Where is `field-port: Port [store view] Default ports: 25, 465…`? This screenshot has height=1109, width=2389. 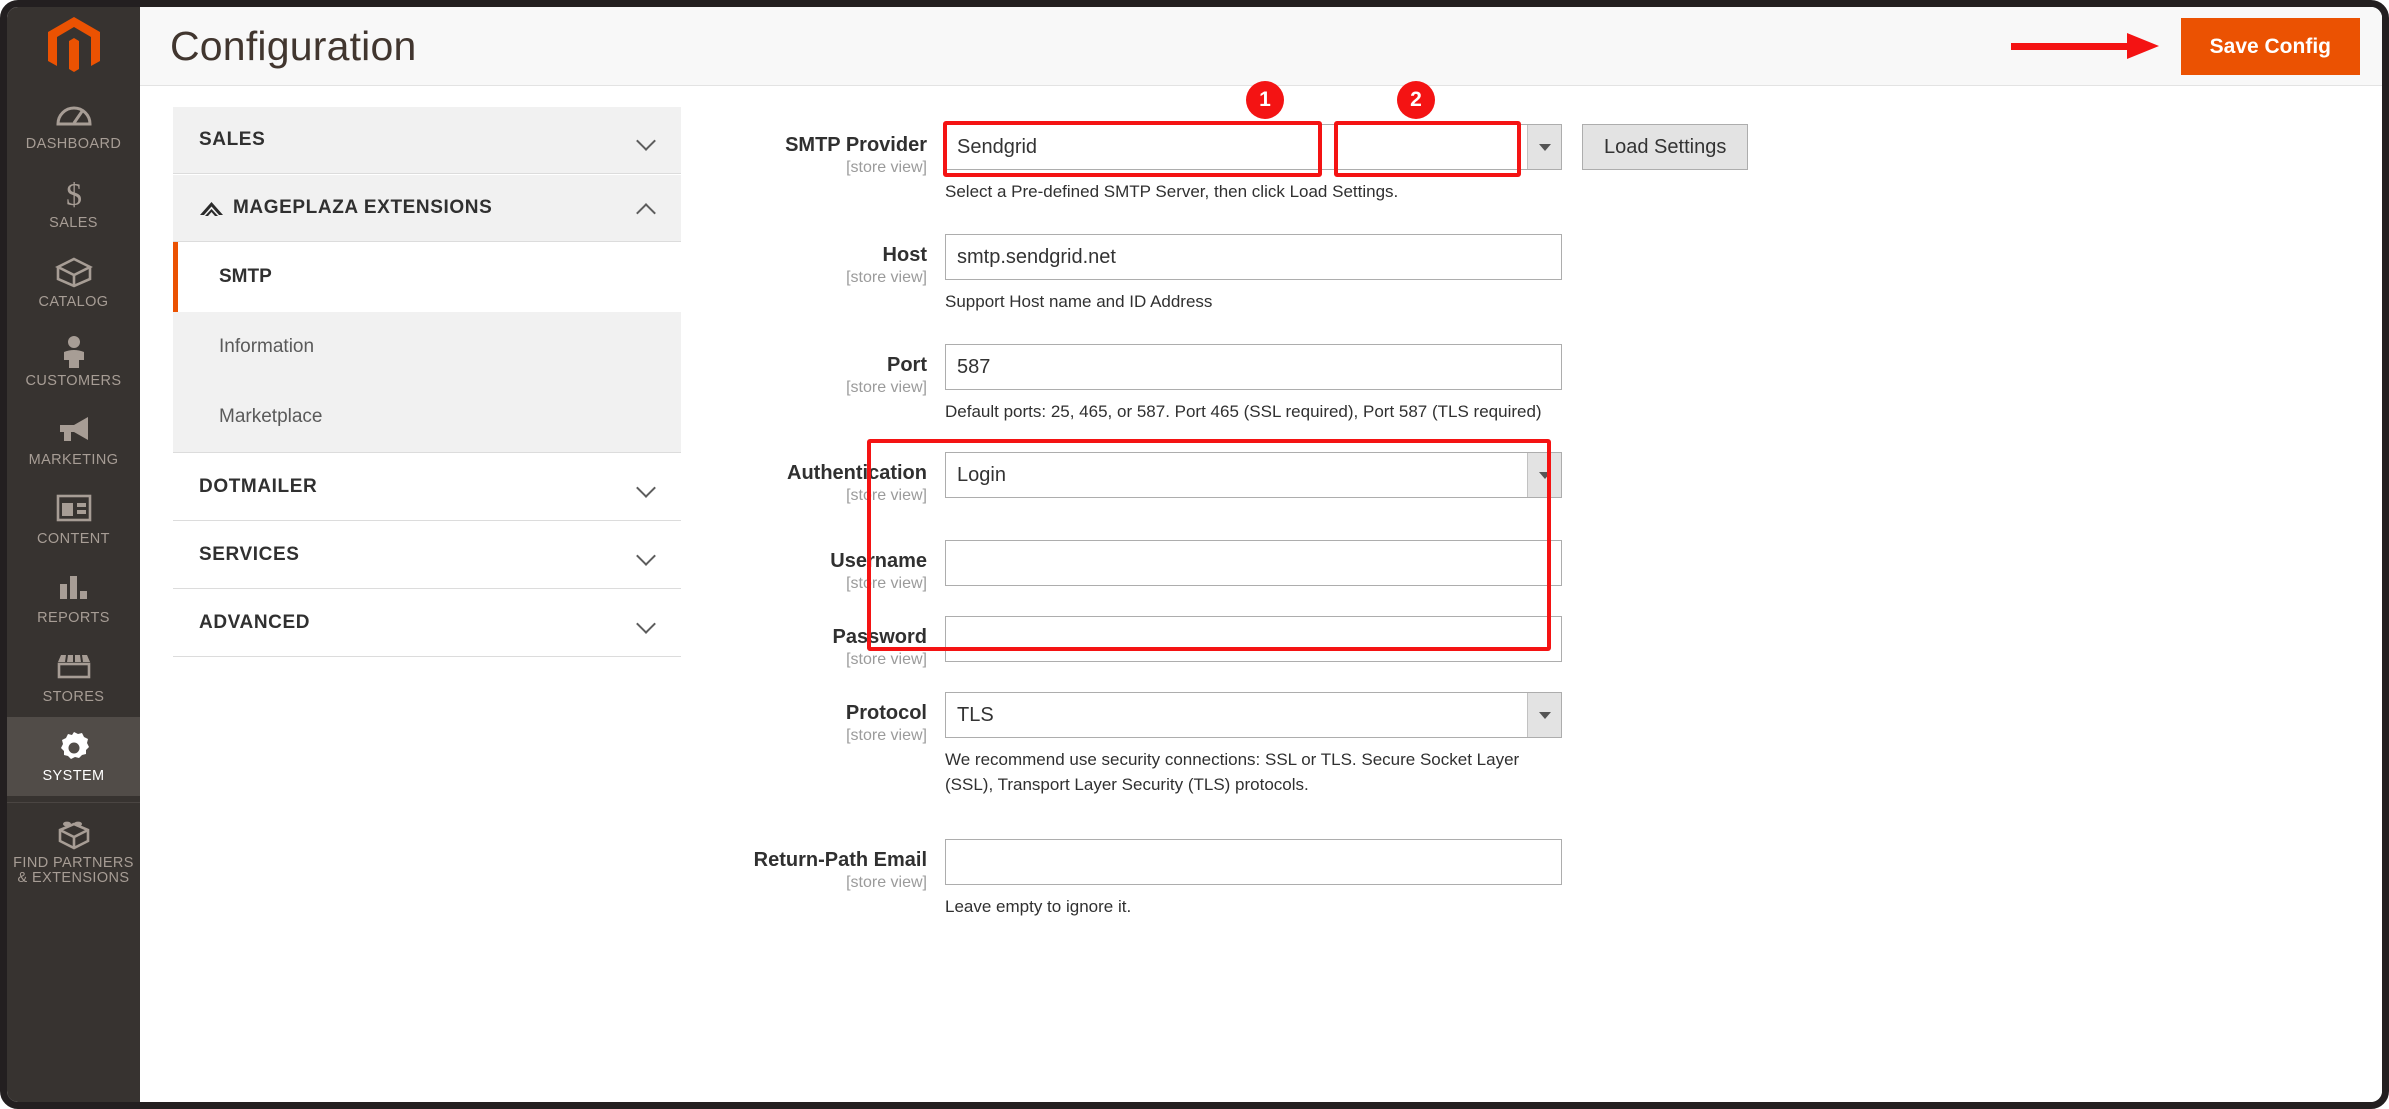
field-port: Port [store view] Default ports: 25, 465… is located at coordinates (1400, 384).